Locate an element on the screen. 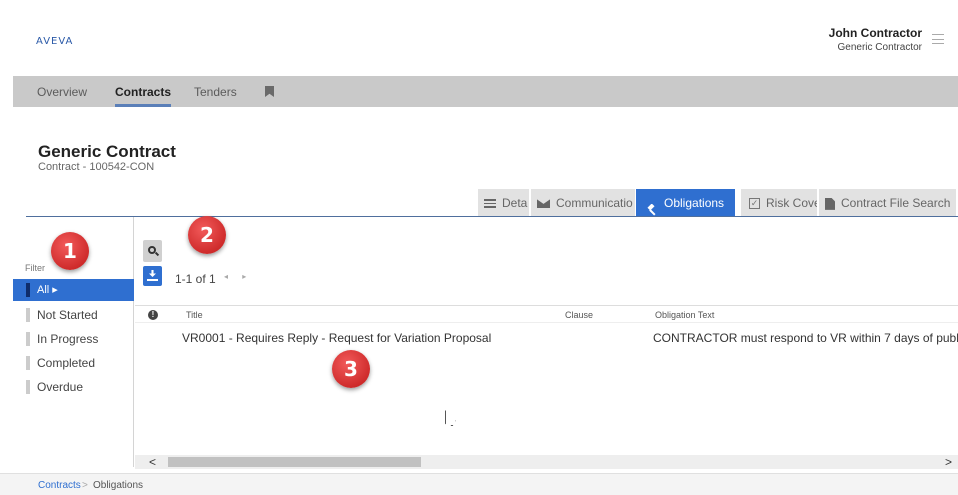 Image resolution: width=958 pixels, height=495 pixels. column-header-clause: Clause is located at coordinates (579, 315).